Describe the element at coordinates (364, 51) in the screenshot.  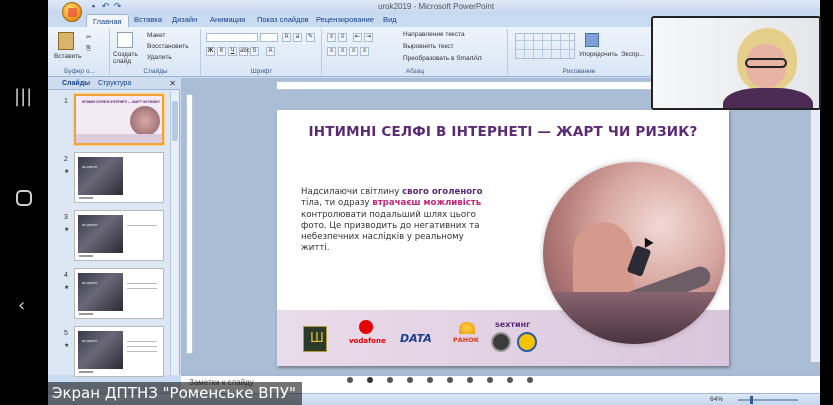
I see `justify-icon: ≡` at that location.